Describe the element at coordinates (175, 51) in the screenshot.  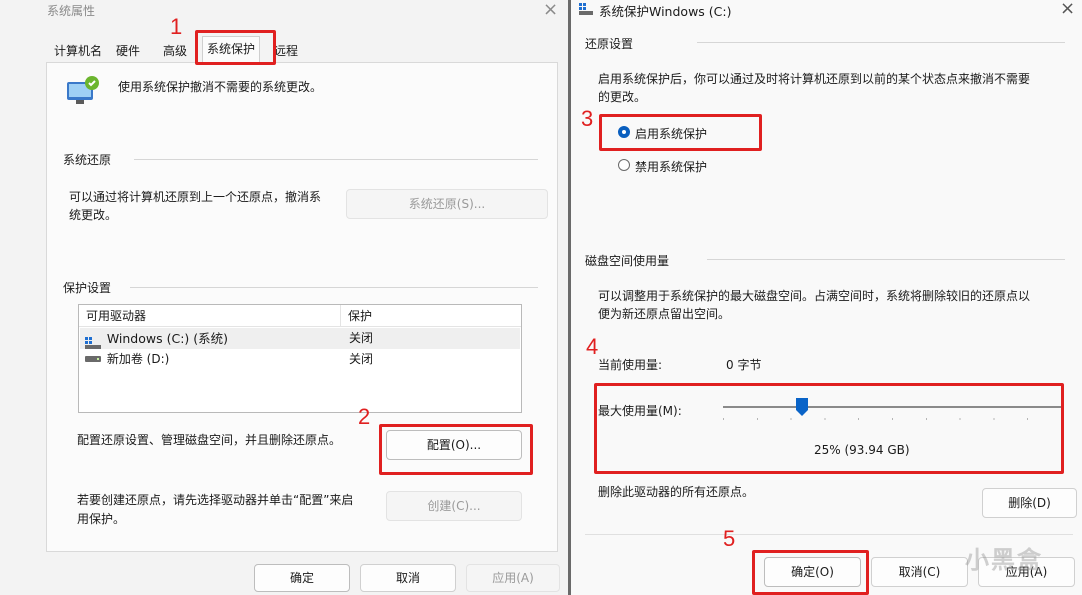
I see `tab-advanced: 高级` at that location.